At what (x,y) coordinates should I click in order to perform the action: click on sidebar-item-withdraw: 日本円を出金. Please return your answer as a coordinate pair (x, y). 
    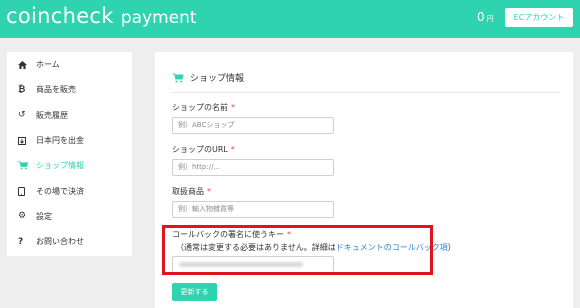
    Looking at the image, I should click on (69, 140).